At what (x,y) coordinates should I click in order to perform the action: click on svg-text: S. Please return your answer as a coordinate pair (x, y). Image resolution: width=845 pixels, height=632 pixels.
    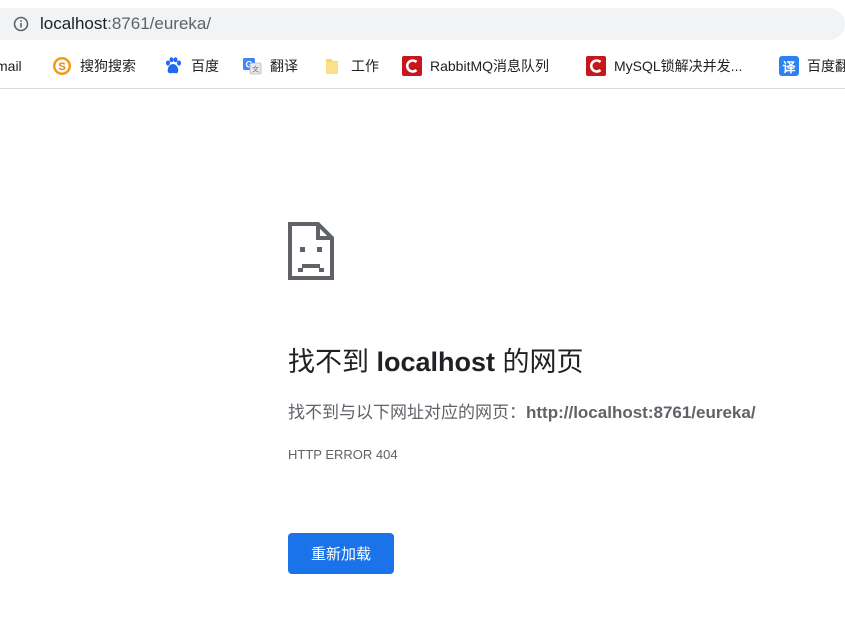
    Looking at the image, I should click on (61, 67).